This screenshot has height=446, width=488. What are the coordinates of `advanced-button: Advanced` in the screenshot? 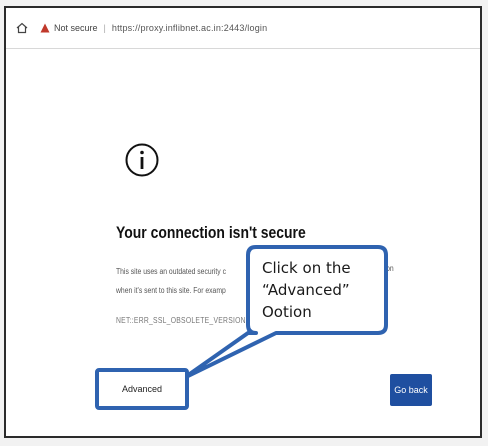 It's located at (142, 389).